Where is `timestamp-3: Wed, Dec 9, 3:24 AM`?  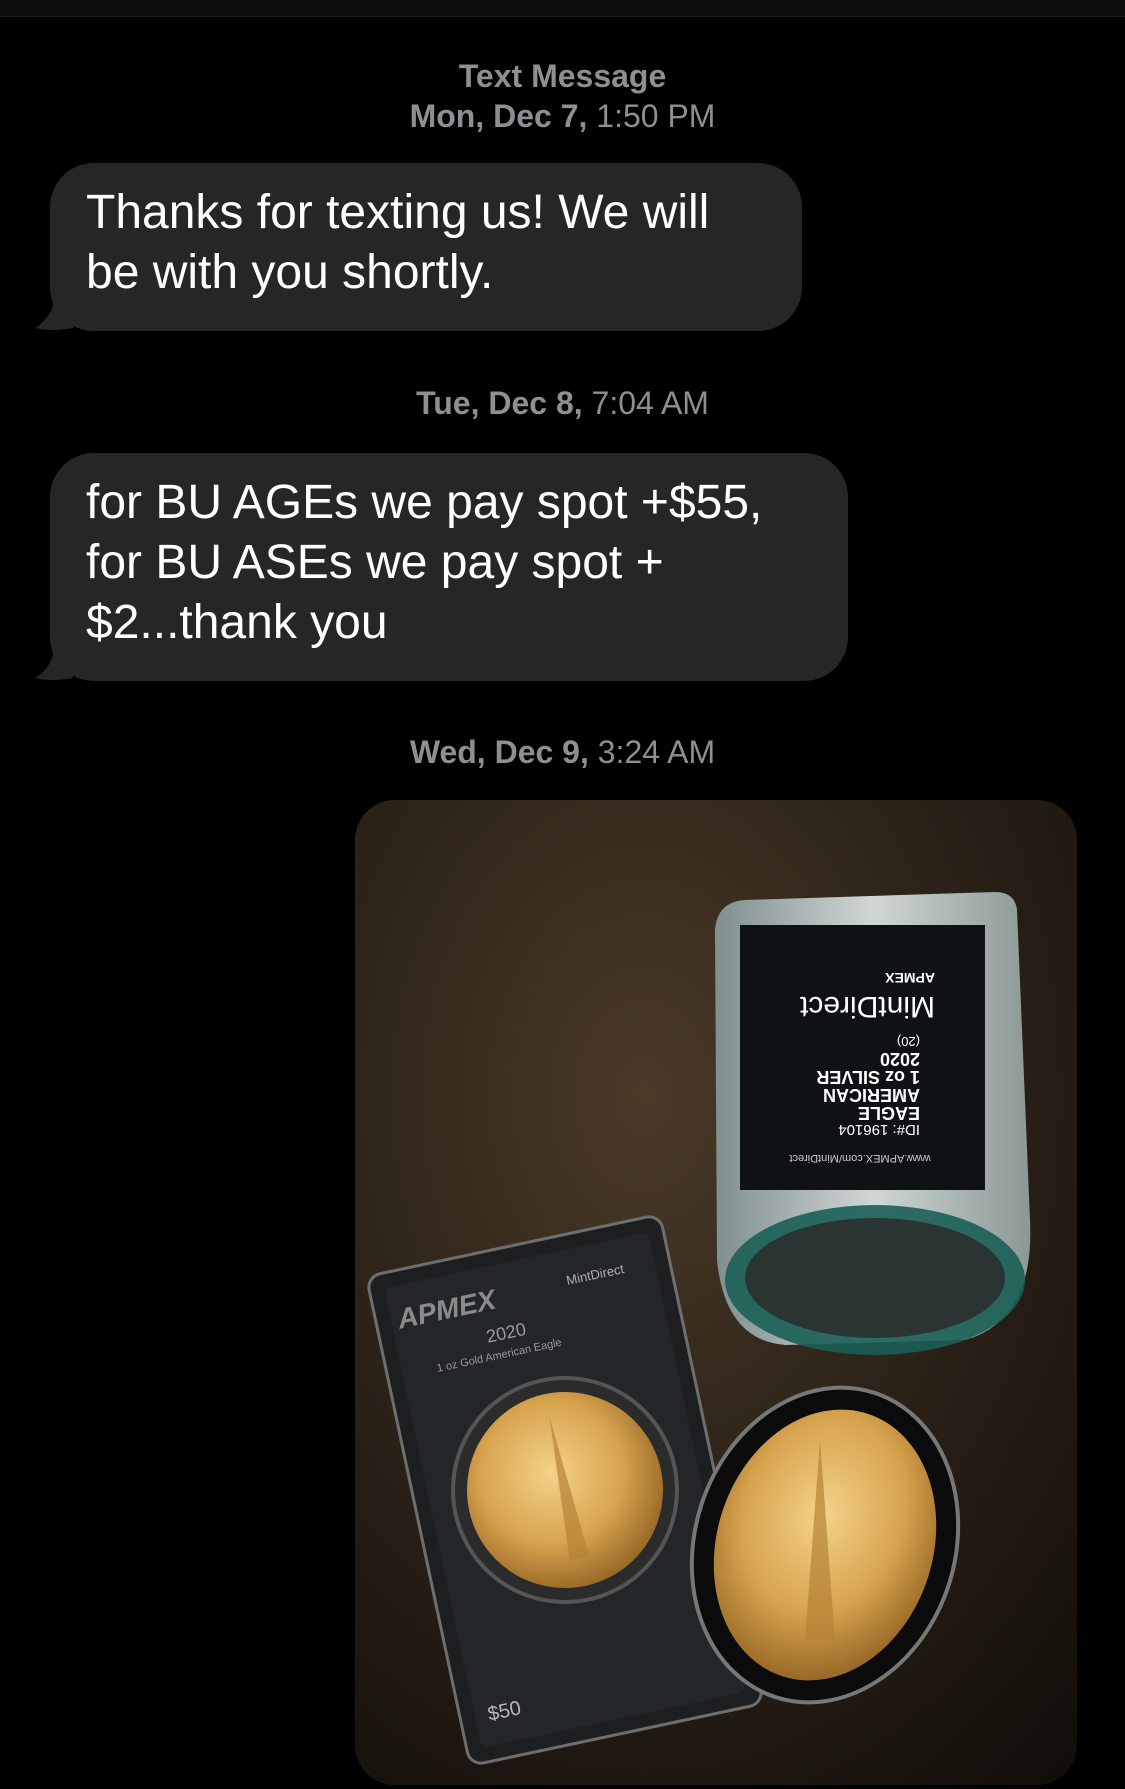 timestamp-3: Wed, Dec 9, 3:24 AM is located at coordinates (562, 752).